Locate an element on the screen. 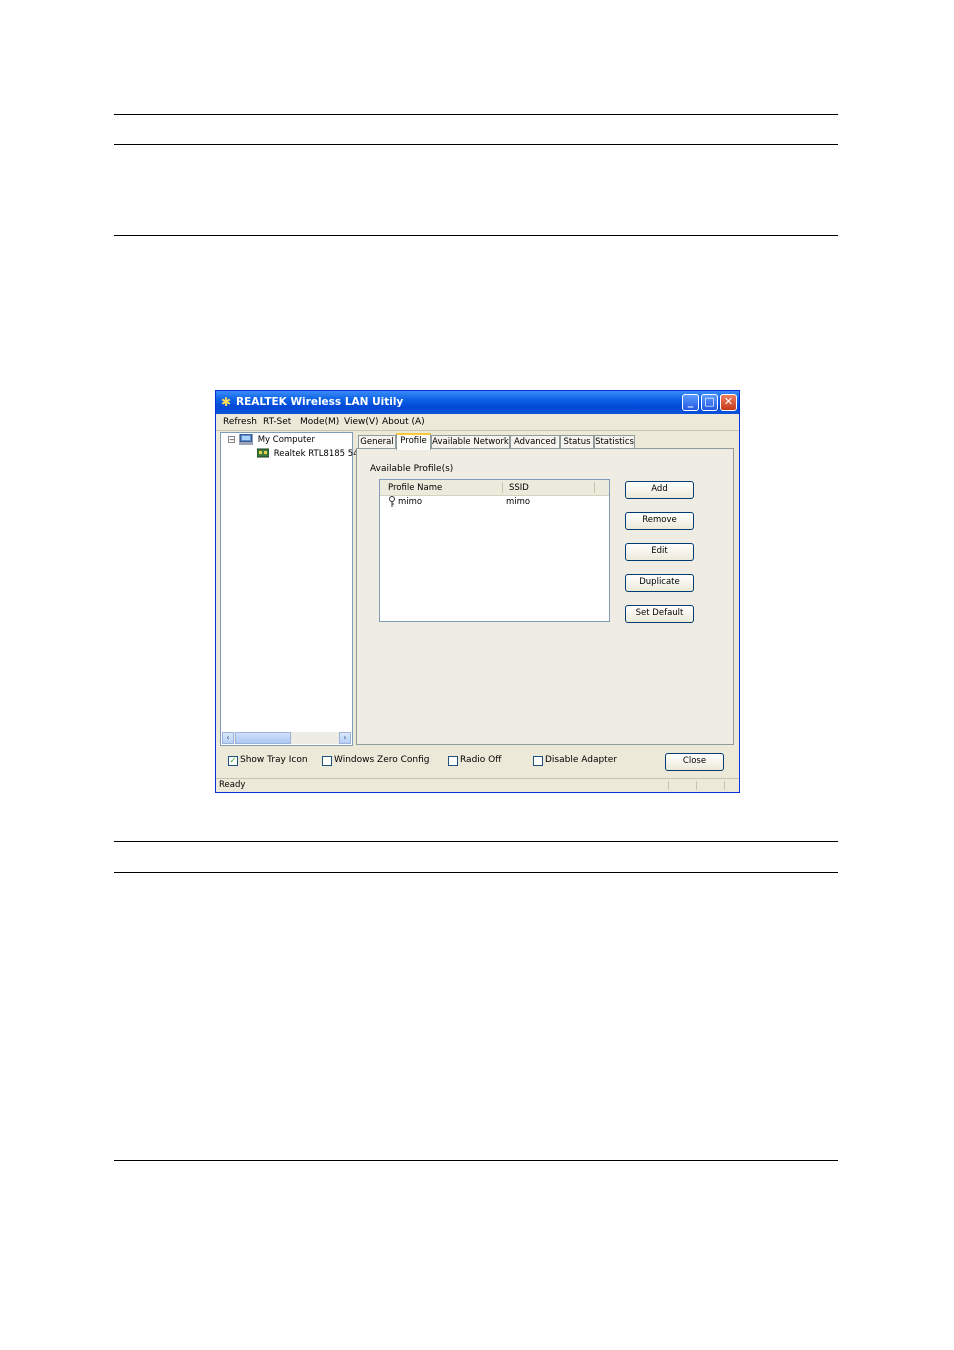 The width and height of the screenshot is (954, 1350). menu-view: View(V) is located at coordinates (361, 422).